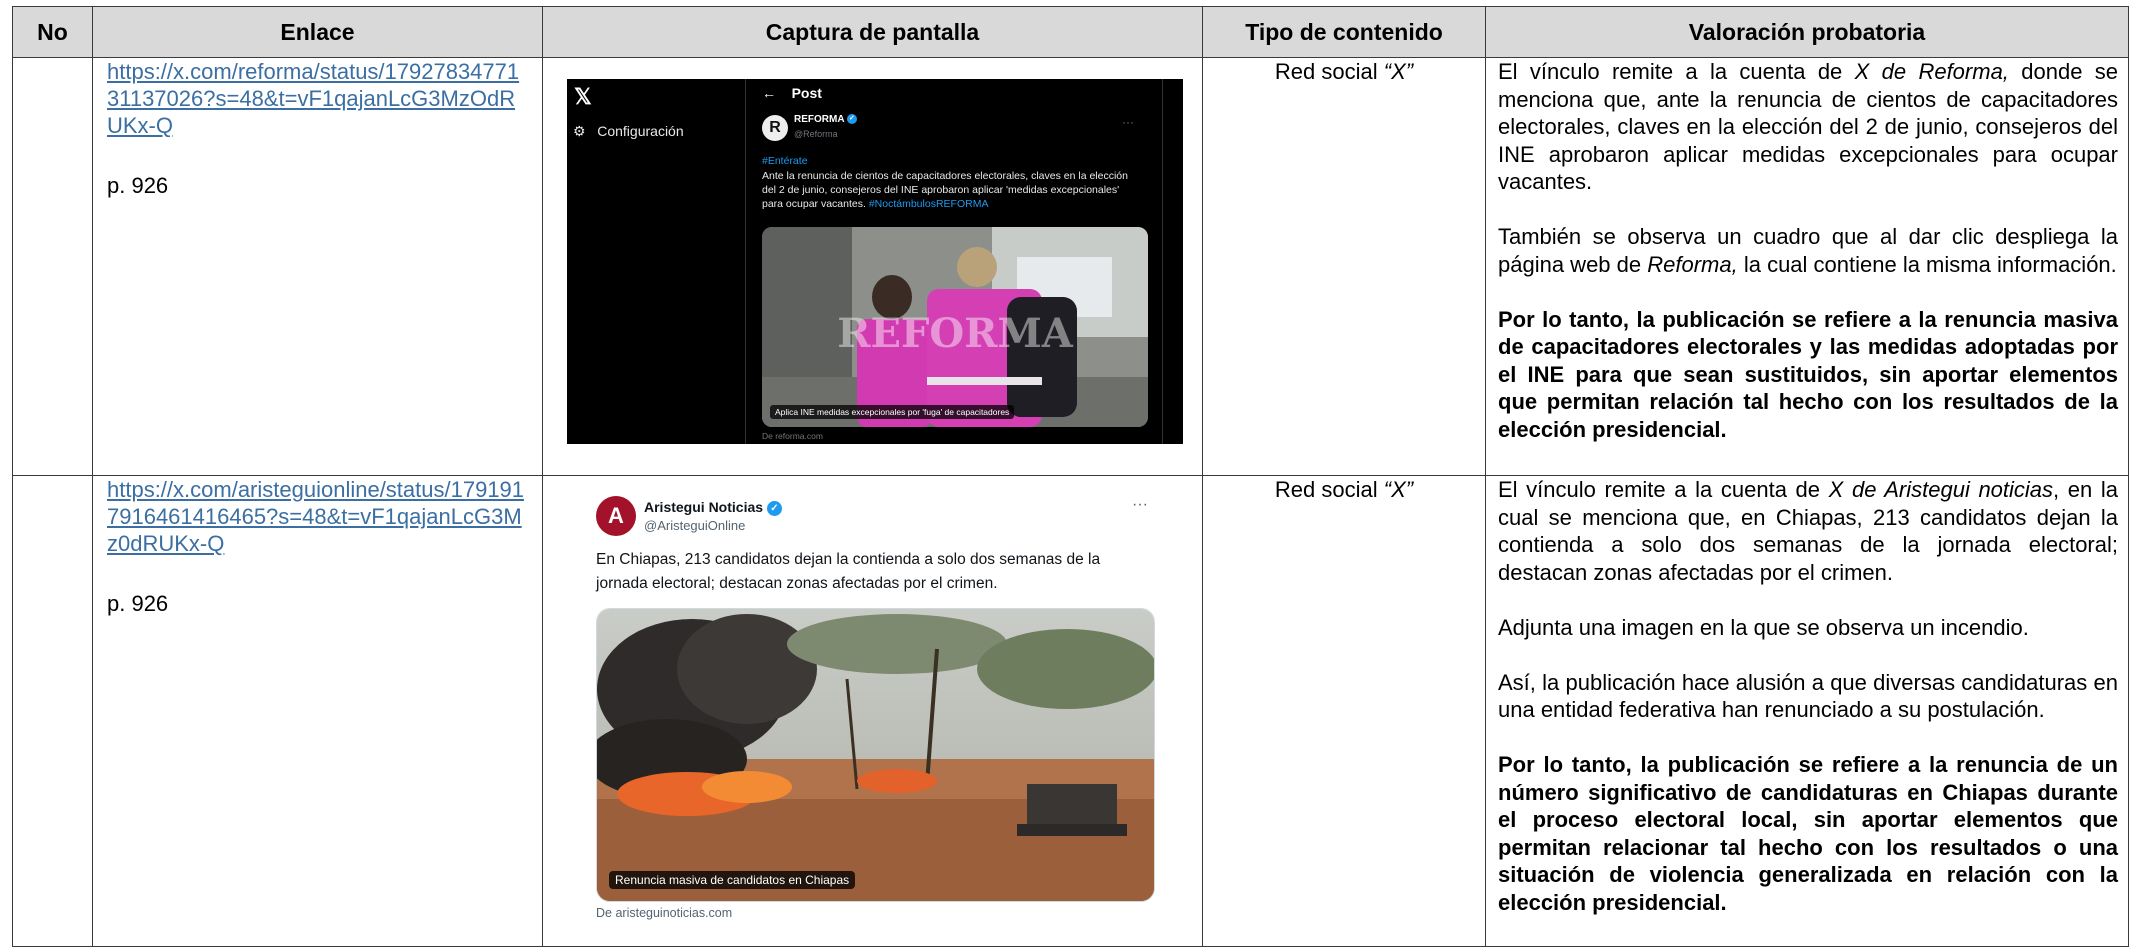  What do you see at coordinates (579, 131) in the screenshot?
I see `gear-icon: ⚙` at bounding box center [579, 131].